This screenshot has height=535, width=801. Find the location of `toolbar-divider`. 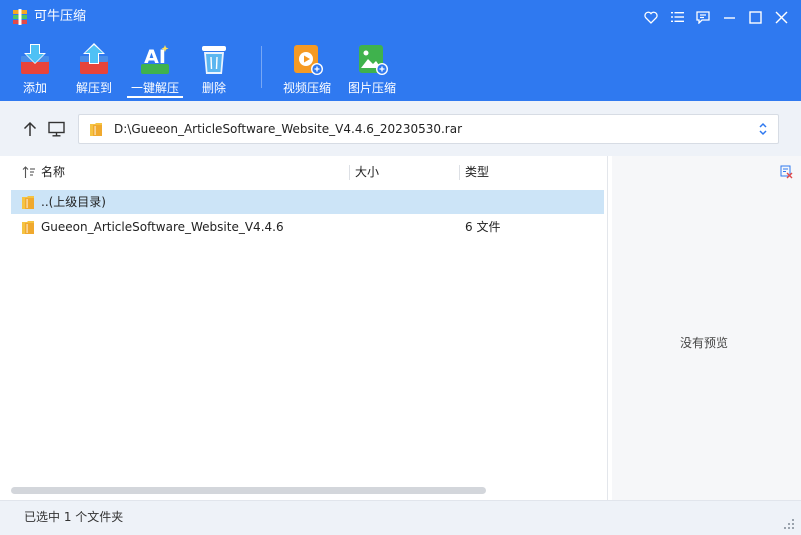

toolbar-divider is located at coordinates (261, 67).